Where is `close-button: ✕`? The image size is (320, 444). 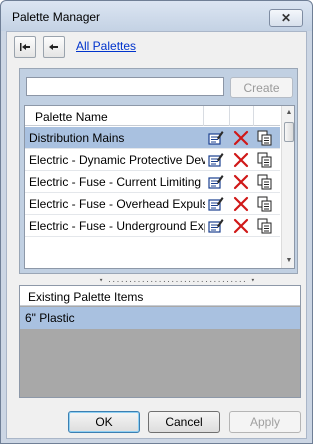 close-button: ✕ is located at coordinates (286, 18).